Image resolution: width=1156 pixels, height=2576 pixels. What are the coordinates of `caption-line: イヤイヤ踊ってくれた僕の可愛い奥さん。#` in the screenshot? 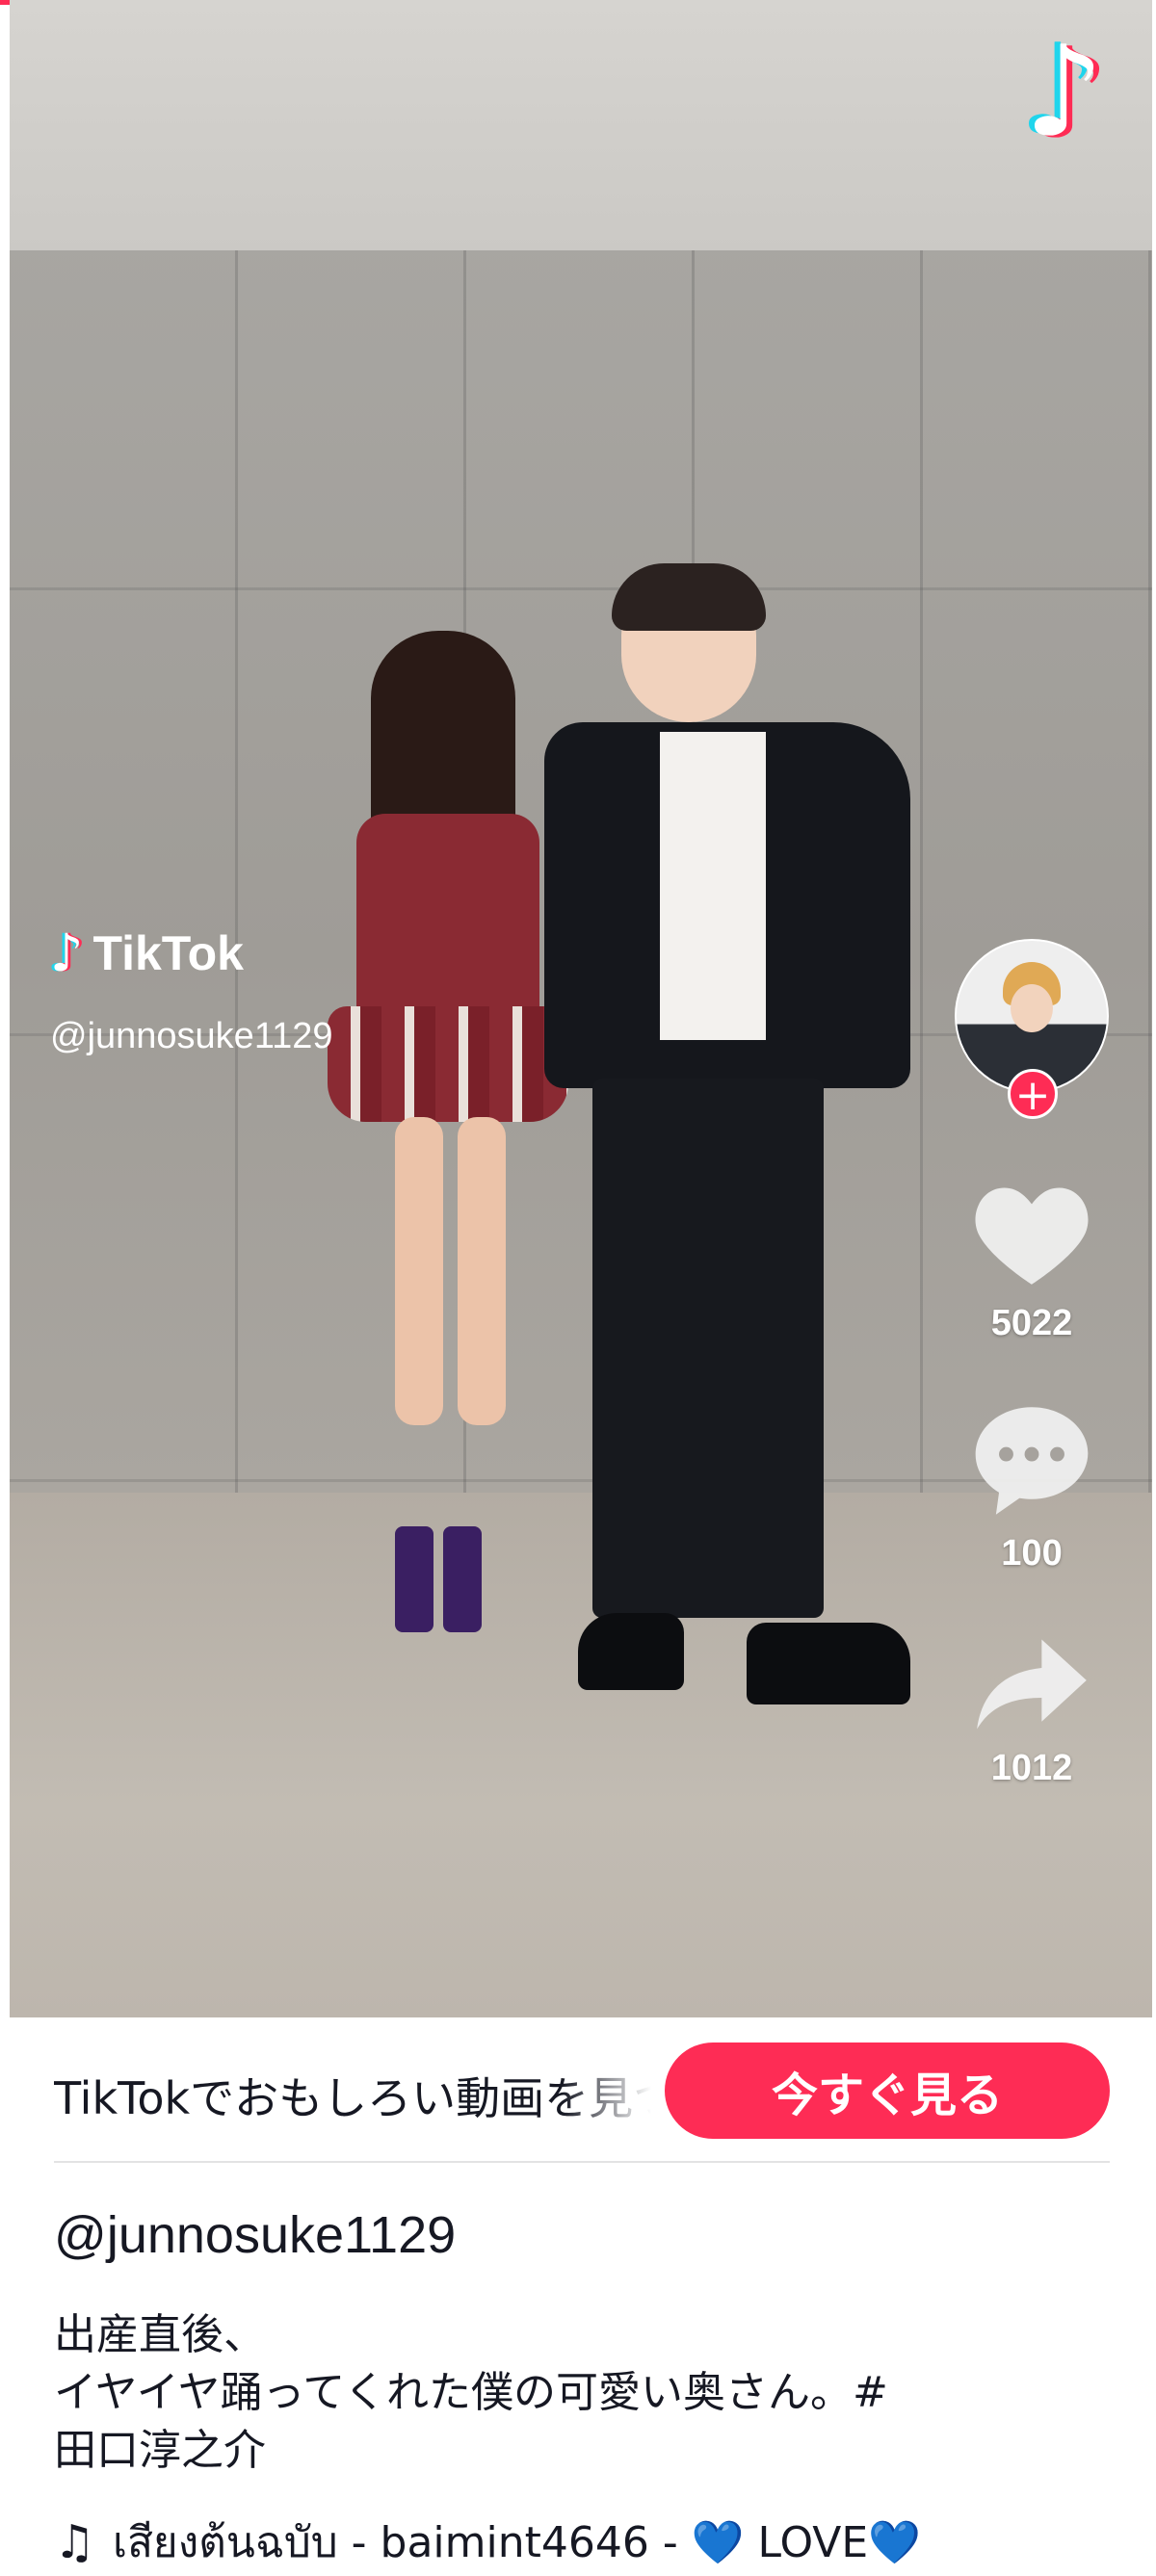 It's located at (471, 2392).